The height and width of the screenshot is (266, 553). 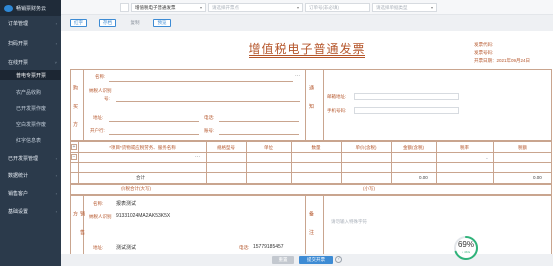 What do you see at coordinates (107, 98) in the screenshot?
I see `buyer-taxid-label2: 号:` at bounding box center [107, 98].